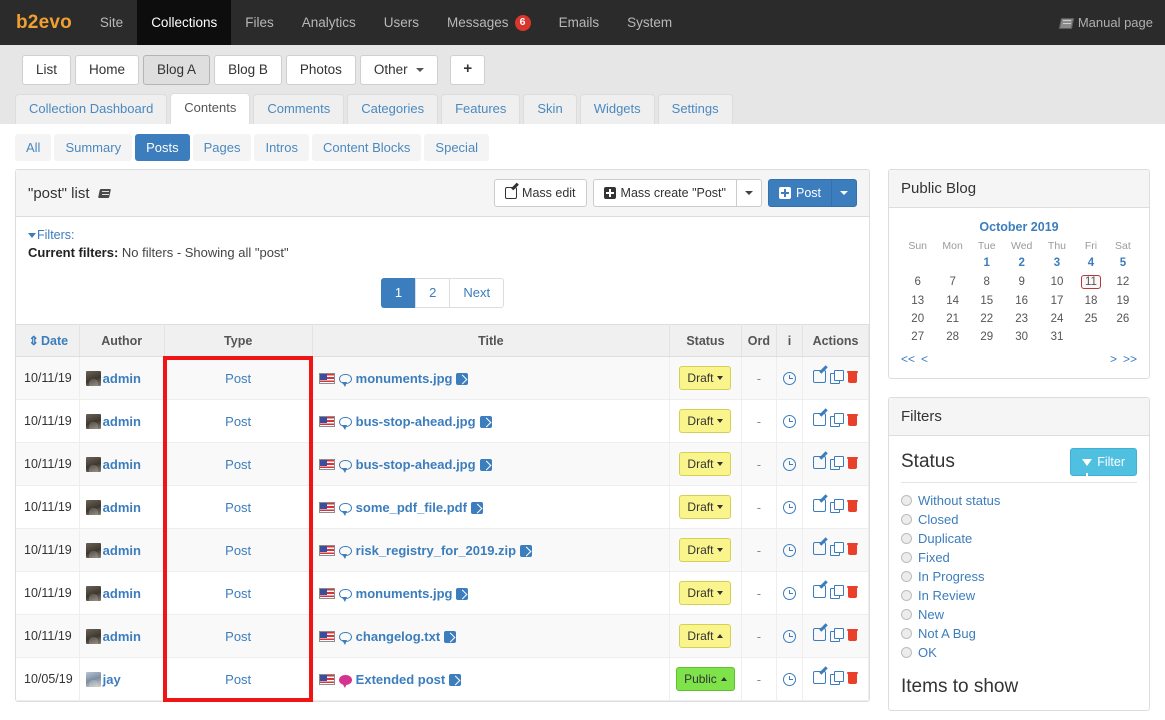 The image size is (1165, 720). Describe the element at coordinates (579, 22) in the screenshot. I see `topnav-item-emails: Emails` at that location.